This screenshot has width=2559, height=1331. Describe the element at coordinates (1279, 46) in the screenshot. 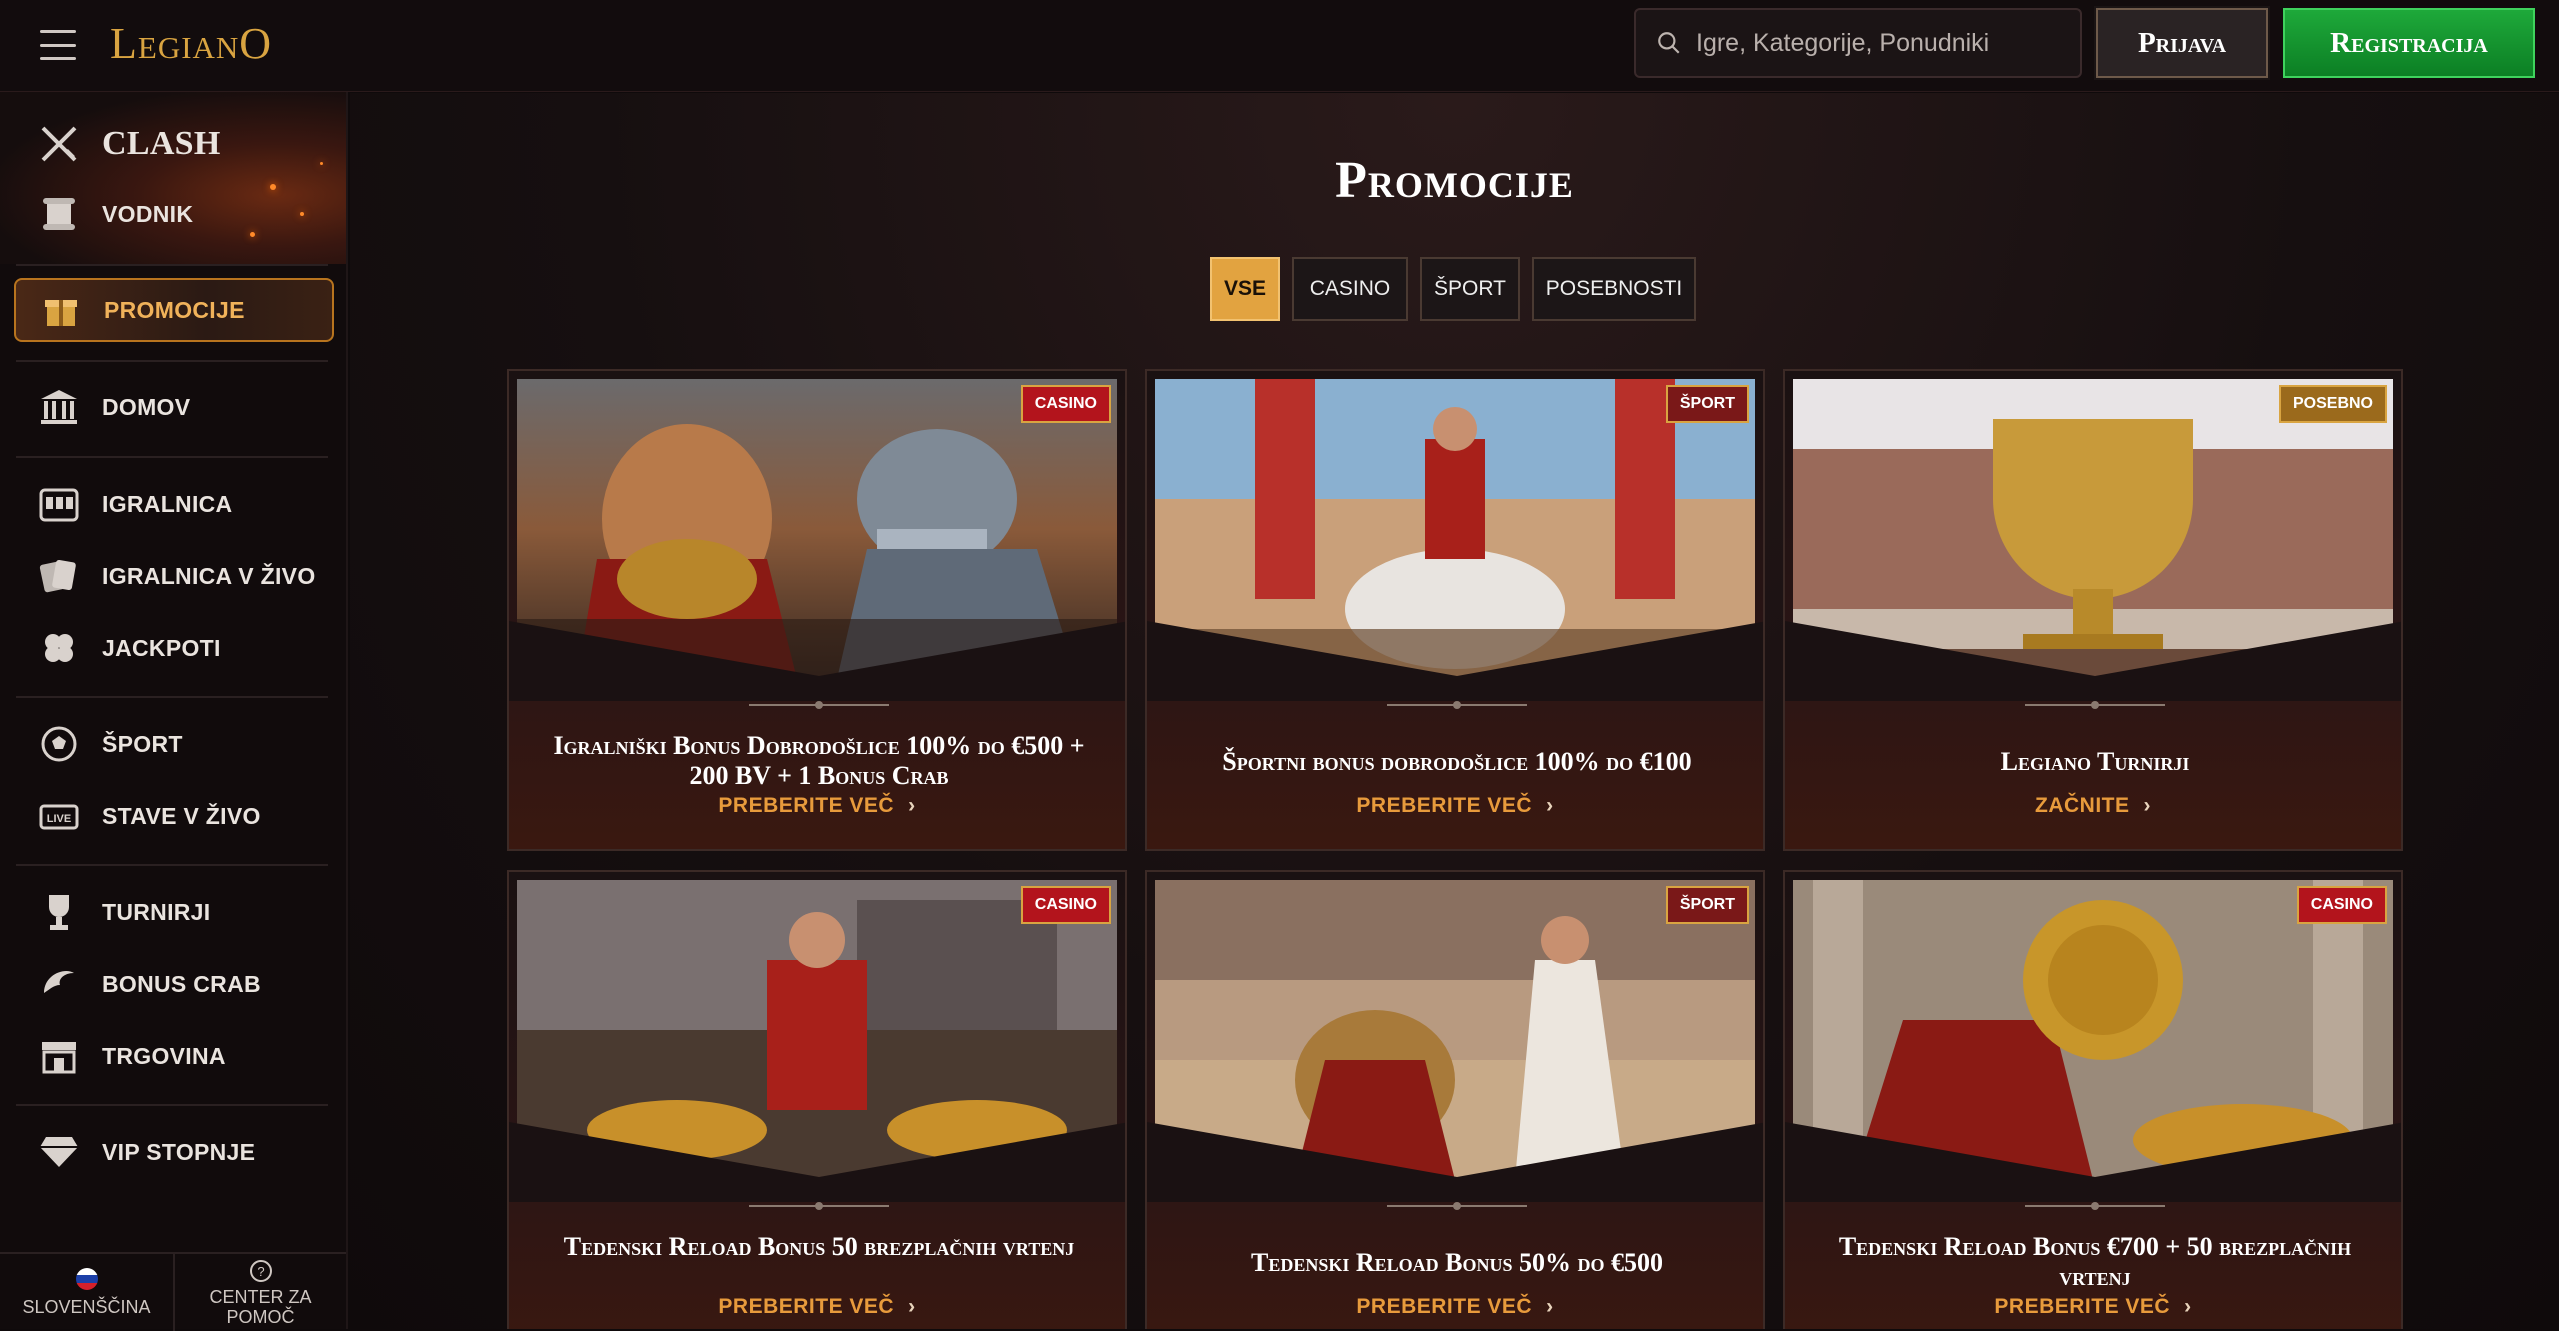

I see `top-bar: LegianO Prijava Registracija` at that location.